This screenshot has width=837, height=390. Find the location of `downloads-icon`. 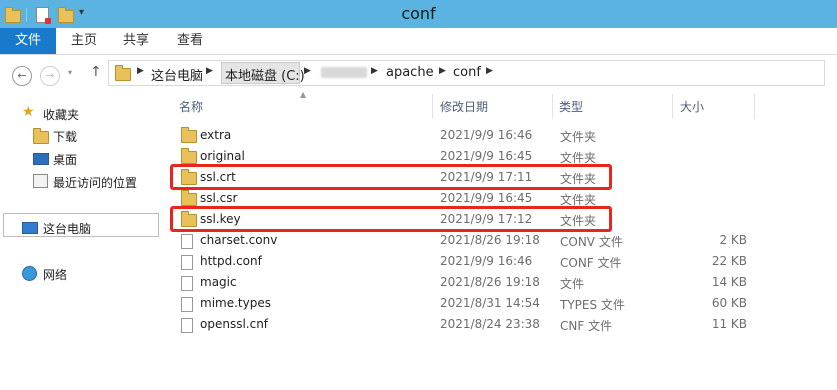

downloads-icon is located at coordinates (41, 136).